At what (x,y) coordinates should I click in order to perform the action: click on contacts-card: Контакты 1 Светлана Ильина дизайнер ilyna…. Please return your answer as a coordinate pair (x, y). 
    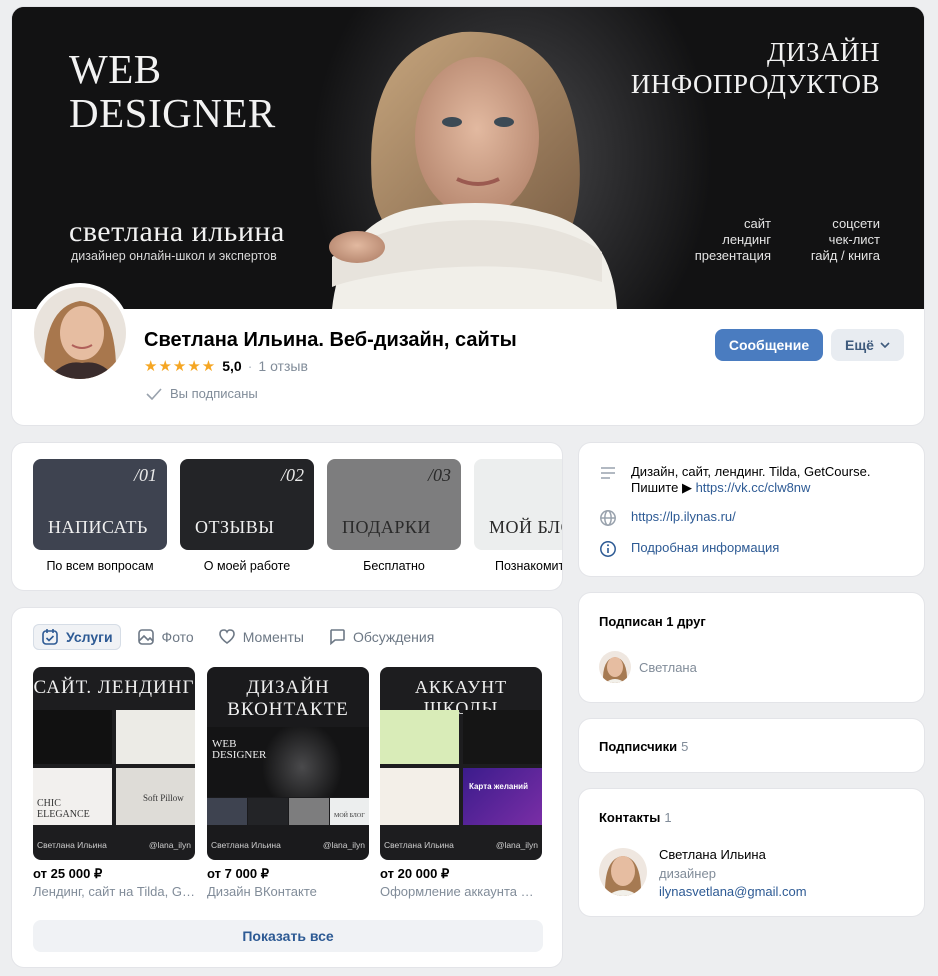
    Looking at the image, I should click on (751, 852).